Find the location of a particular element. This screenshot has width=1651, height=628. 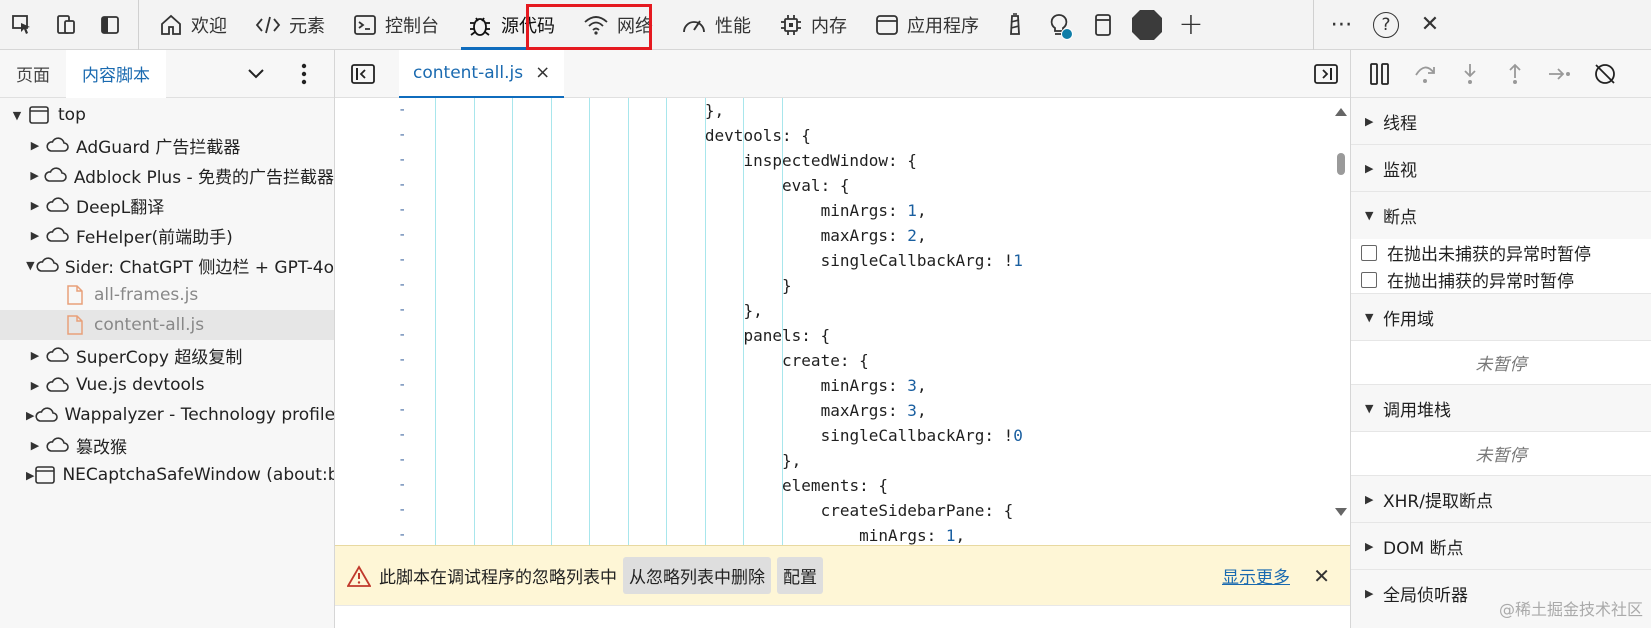

tree-item: ▶ FeHelper(前端助手) is located at coordinates (167, 235).